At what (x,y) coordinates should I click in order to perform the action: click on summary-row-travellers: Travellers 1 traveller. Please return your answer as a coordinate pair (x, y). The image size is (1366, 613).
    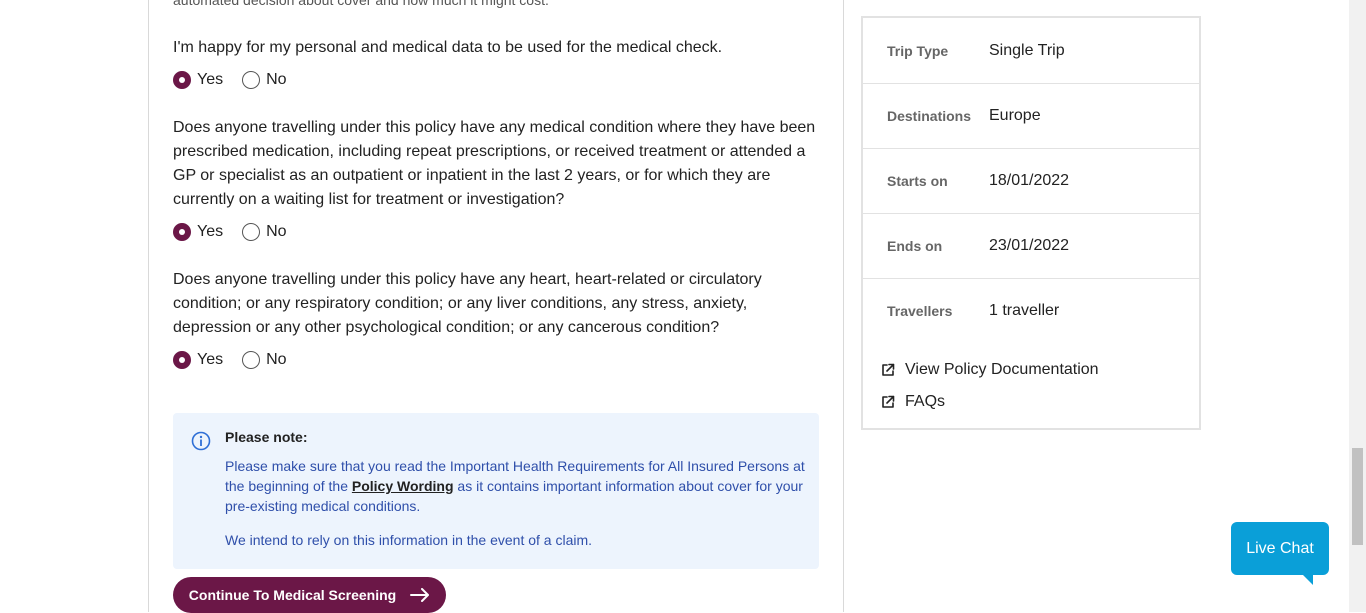
    Looking at the image, I should click on (1031, 310).